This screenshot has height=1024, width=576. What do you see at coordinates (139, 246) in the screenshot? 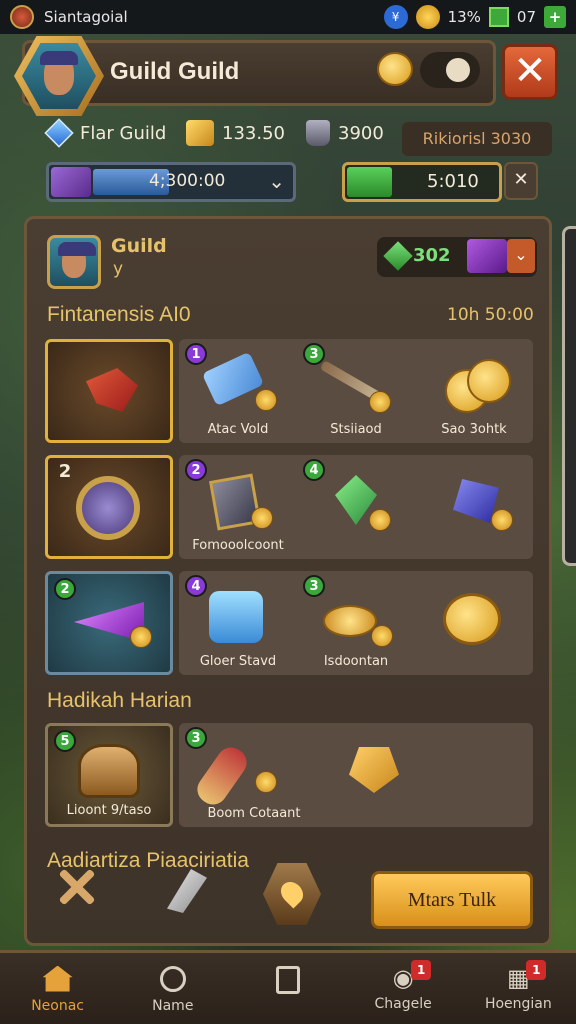
I see `guild-label: Guild` at bounding box center [139, 246].